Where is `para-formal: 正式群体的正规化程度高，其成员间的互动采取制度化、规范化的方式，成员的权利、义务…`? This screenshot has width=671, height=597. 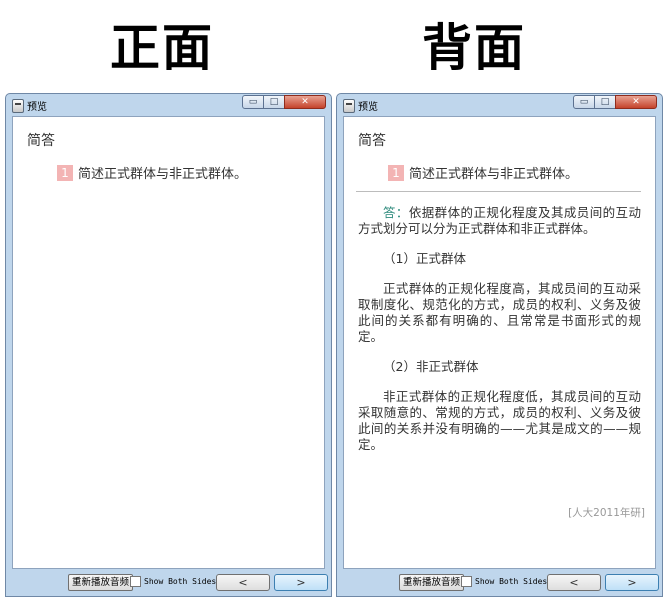 para-formal: 正式群体的正规化程度高，其成员间的互动采取制度化、规范化的方式，成员的权利、义务… is located at coordinates (499, 312).